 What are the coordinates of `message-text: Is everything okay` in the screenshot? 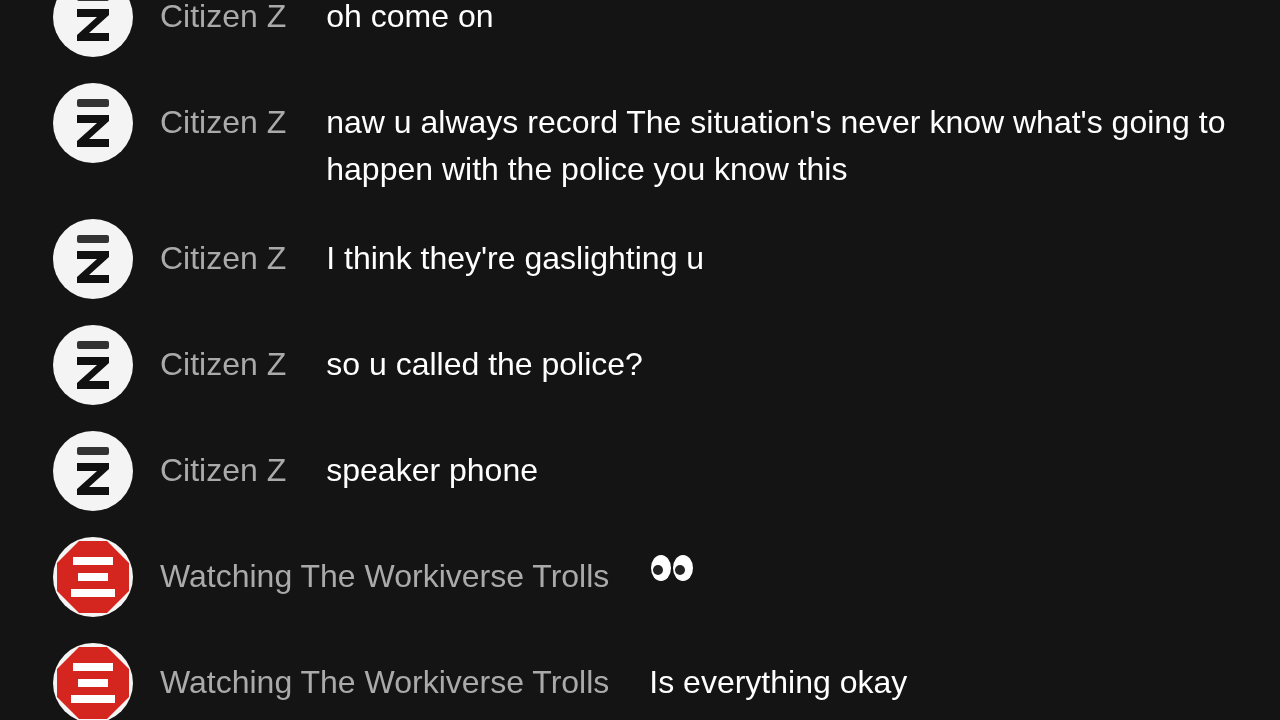 It's located at (779, 682).